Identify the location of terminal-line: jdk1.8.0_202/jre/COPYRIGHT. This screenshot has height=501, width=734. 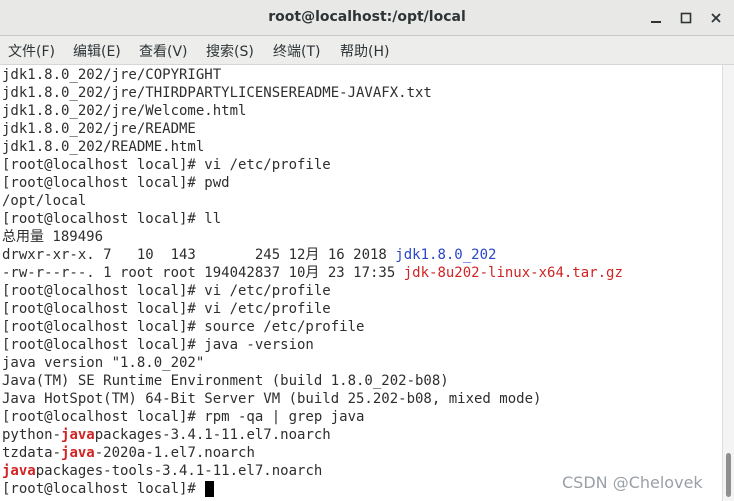
(112, 75).